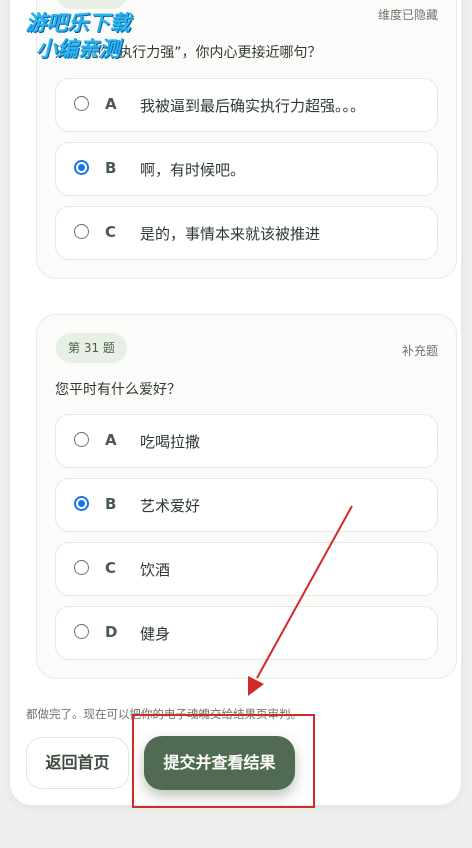 The image size is (472, 848). I want to click on watermark-line-1: 游吧乐下载, so click(78, 23).